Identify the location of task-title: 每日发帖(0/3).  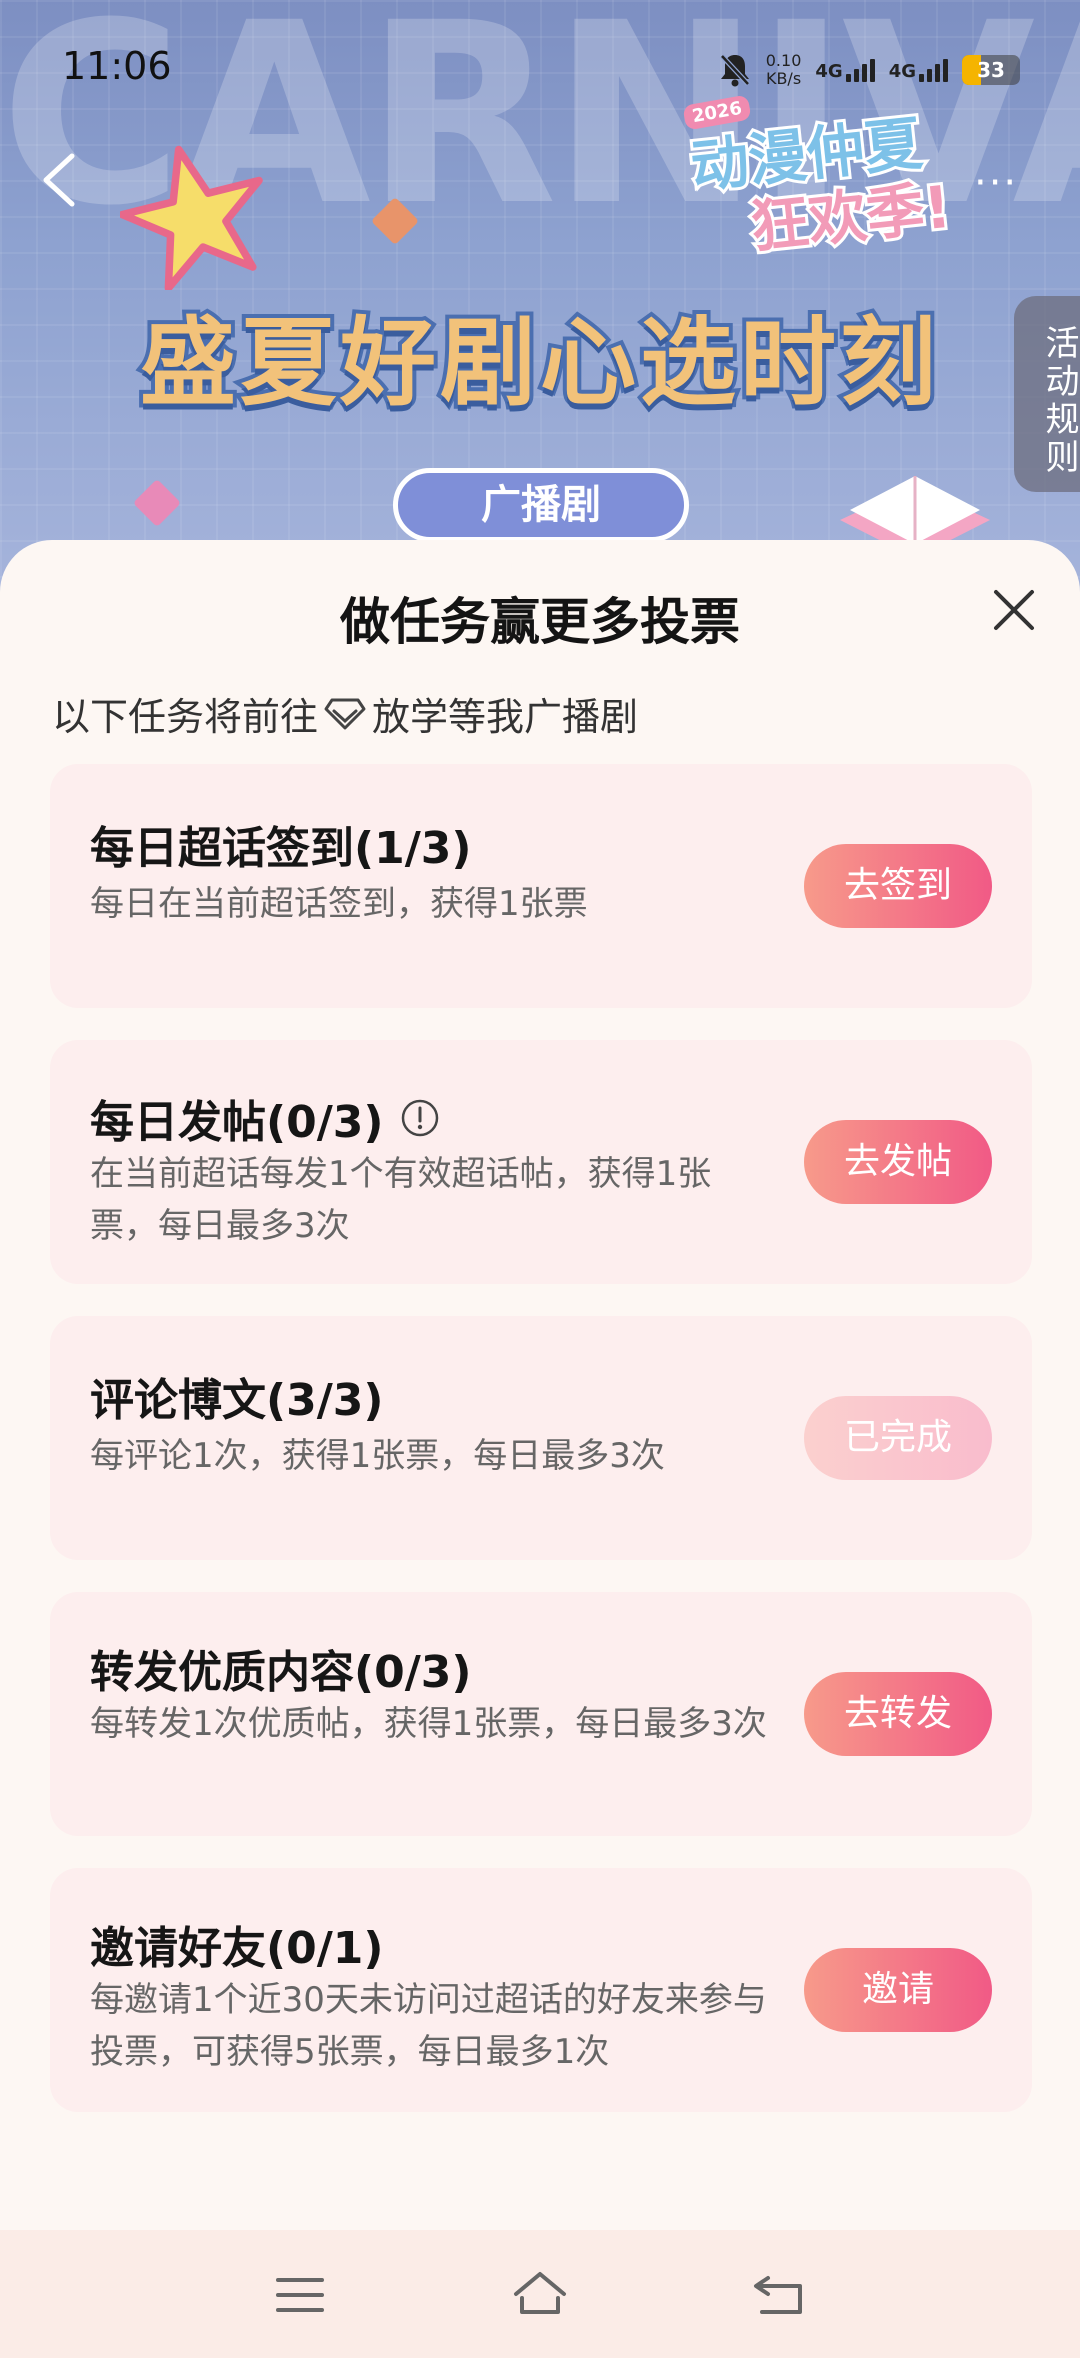
(265, 1118).